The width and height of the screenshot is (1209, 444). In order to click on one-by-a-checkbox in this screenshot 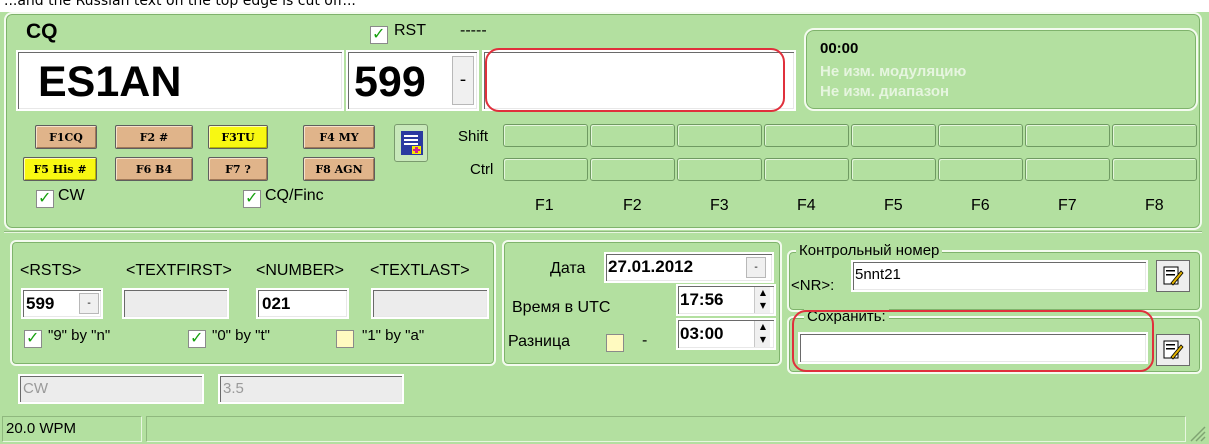, I will do `click(345, 339)`.